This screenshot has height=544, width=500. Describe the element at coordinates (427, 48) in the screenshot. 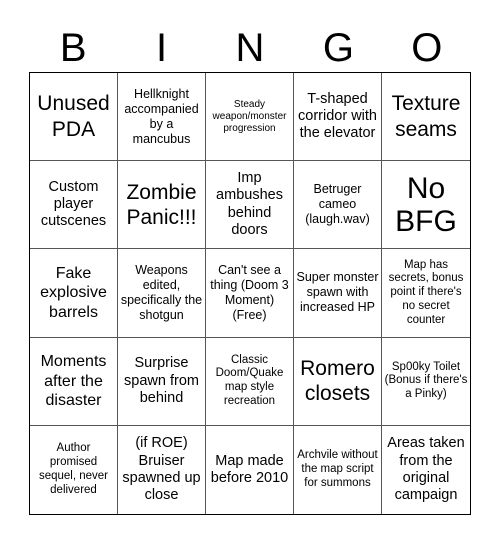

I see `header-letter-o: O` at that location.